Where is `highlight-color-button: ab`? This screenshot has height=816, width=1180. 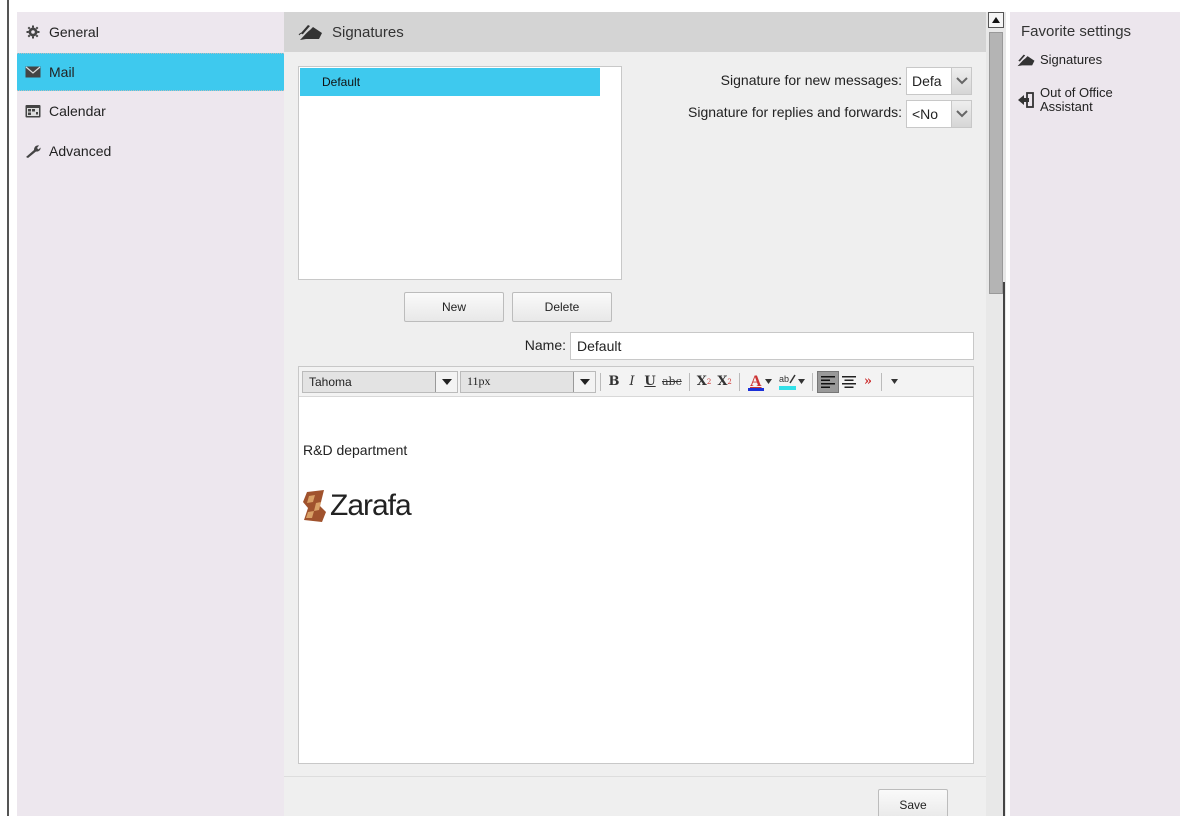
highlight-color-button: ab is located at coordinates (791, 382).